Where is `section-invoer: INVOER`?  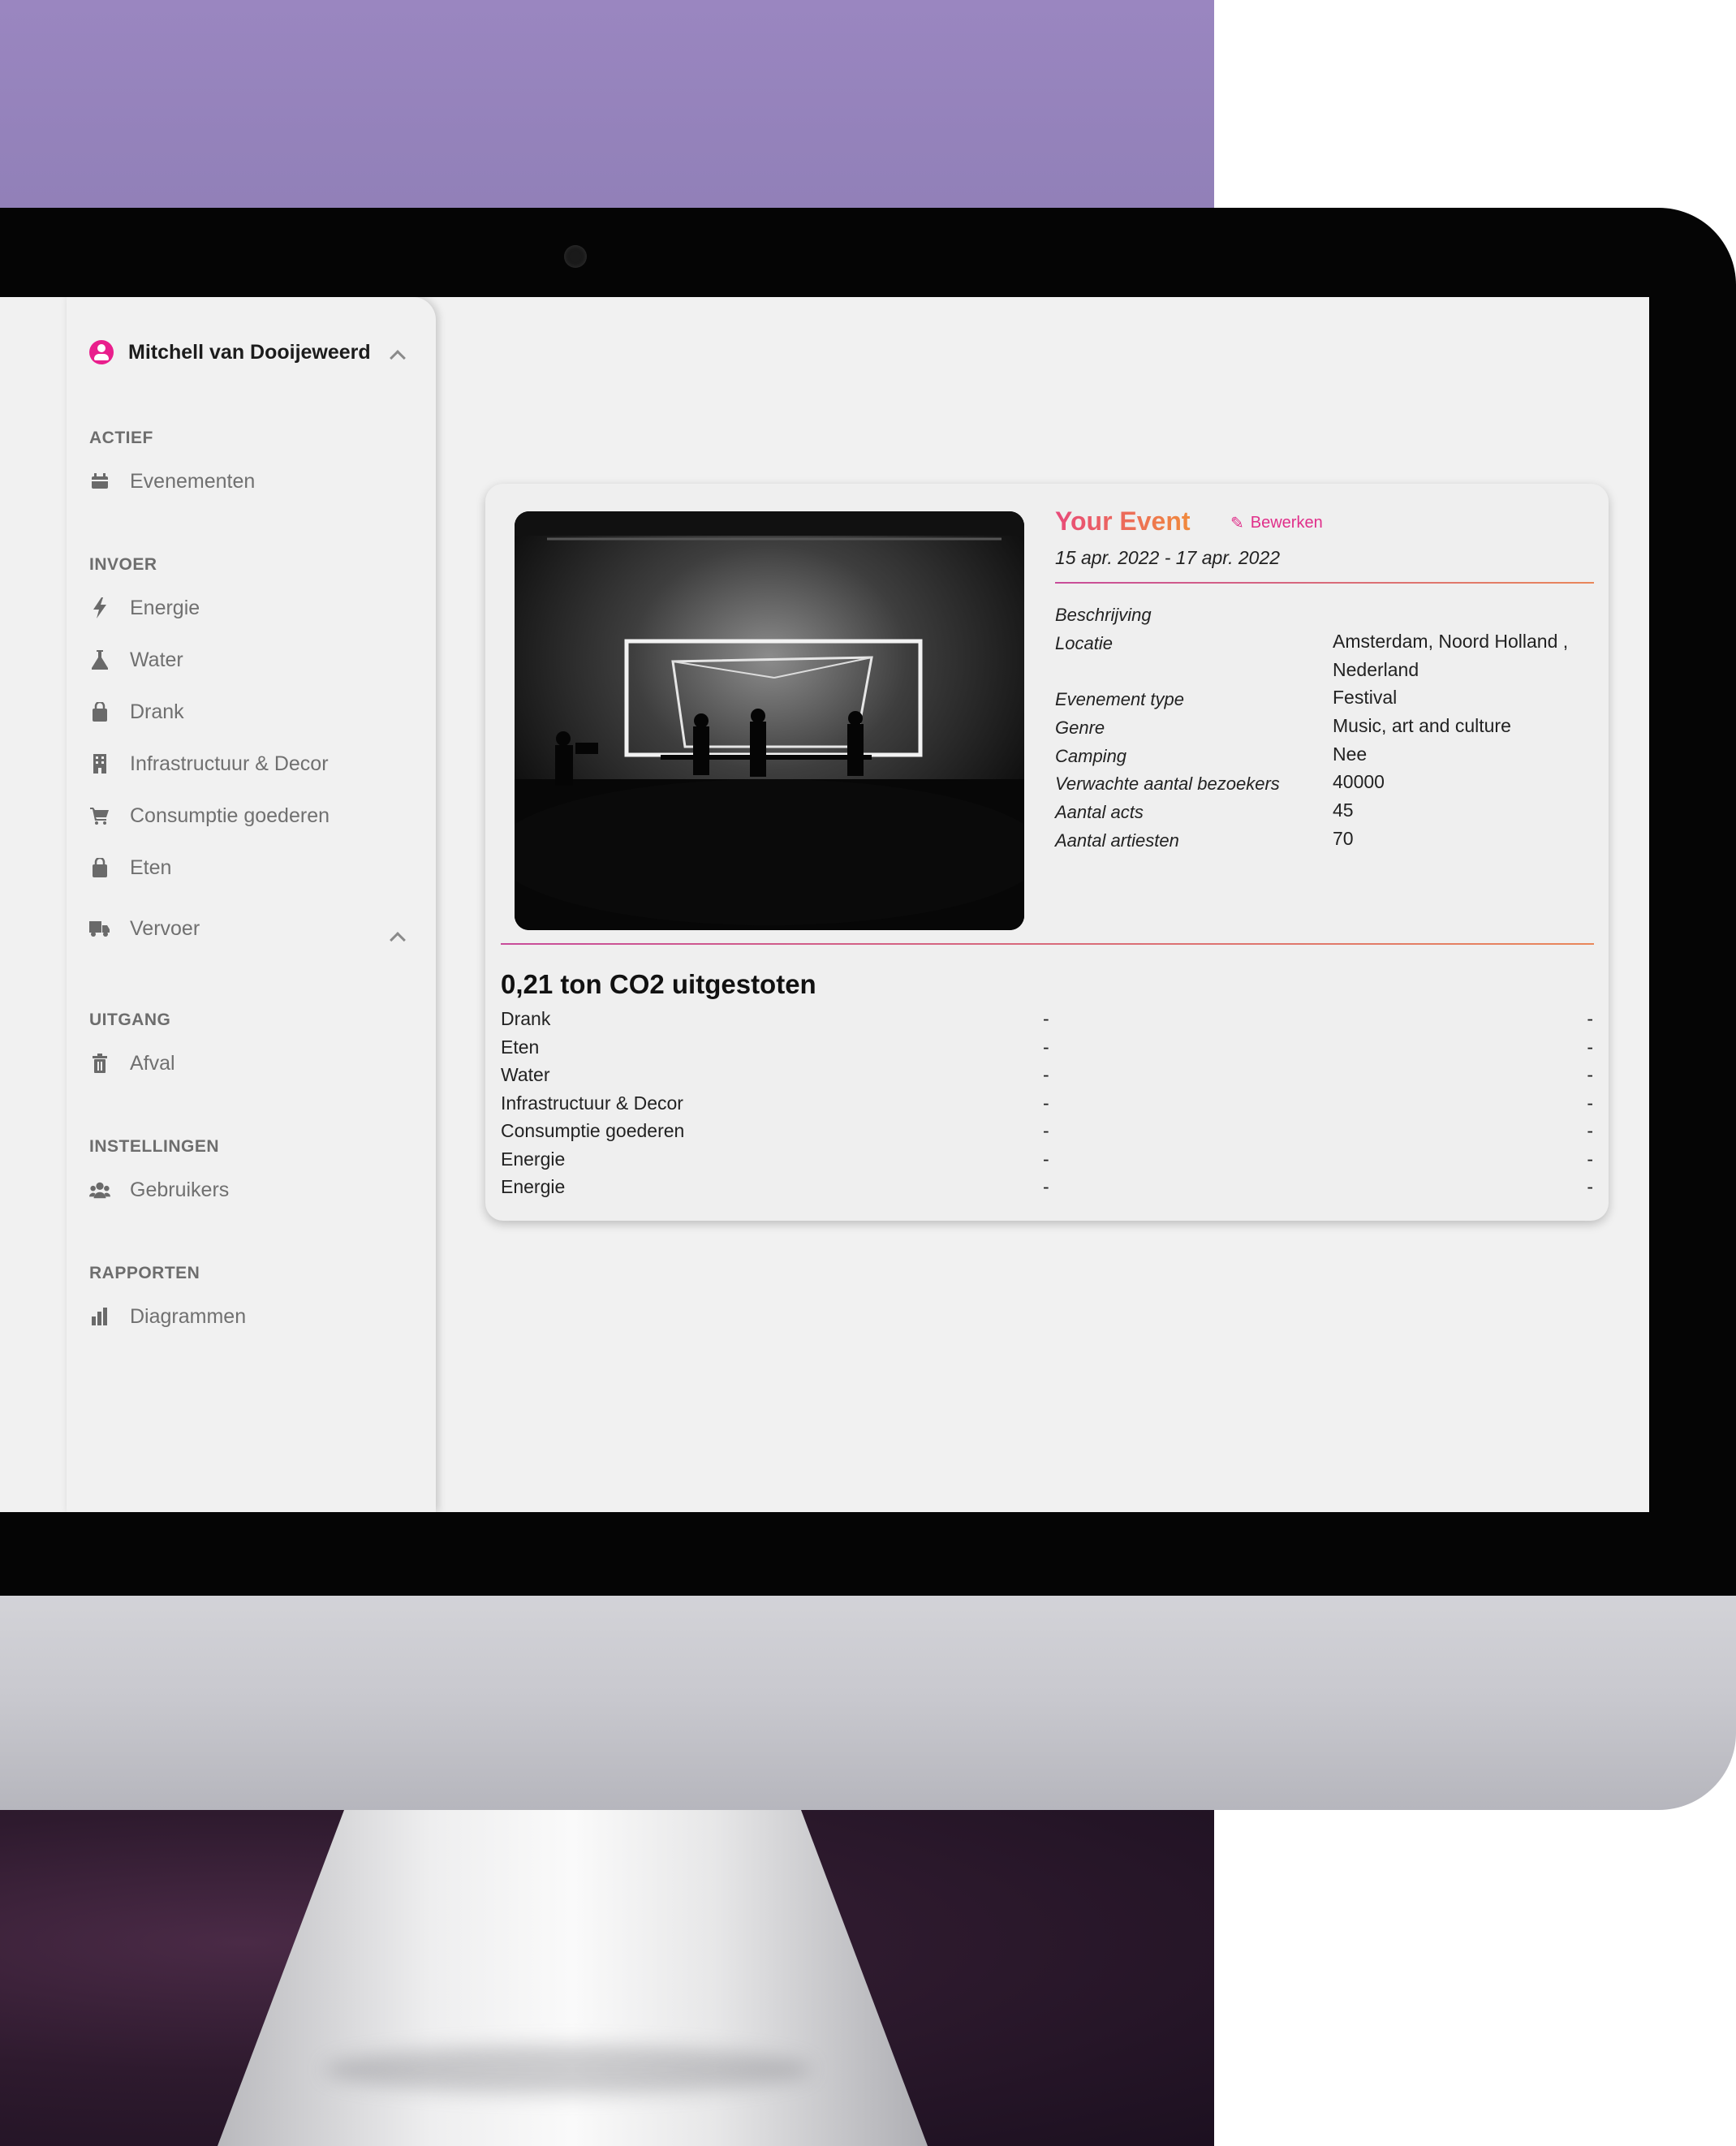
section-invoer: INVOER is located at coordinates (123, 564).